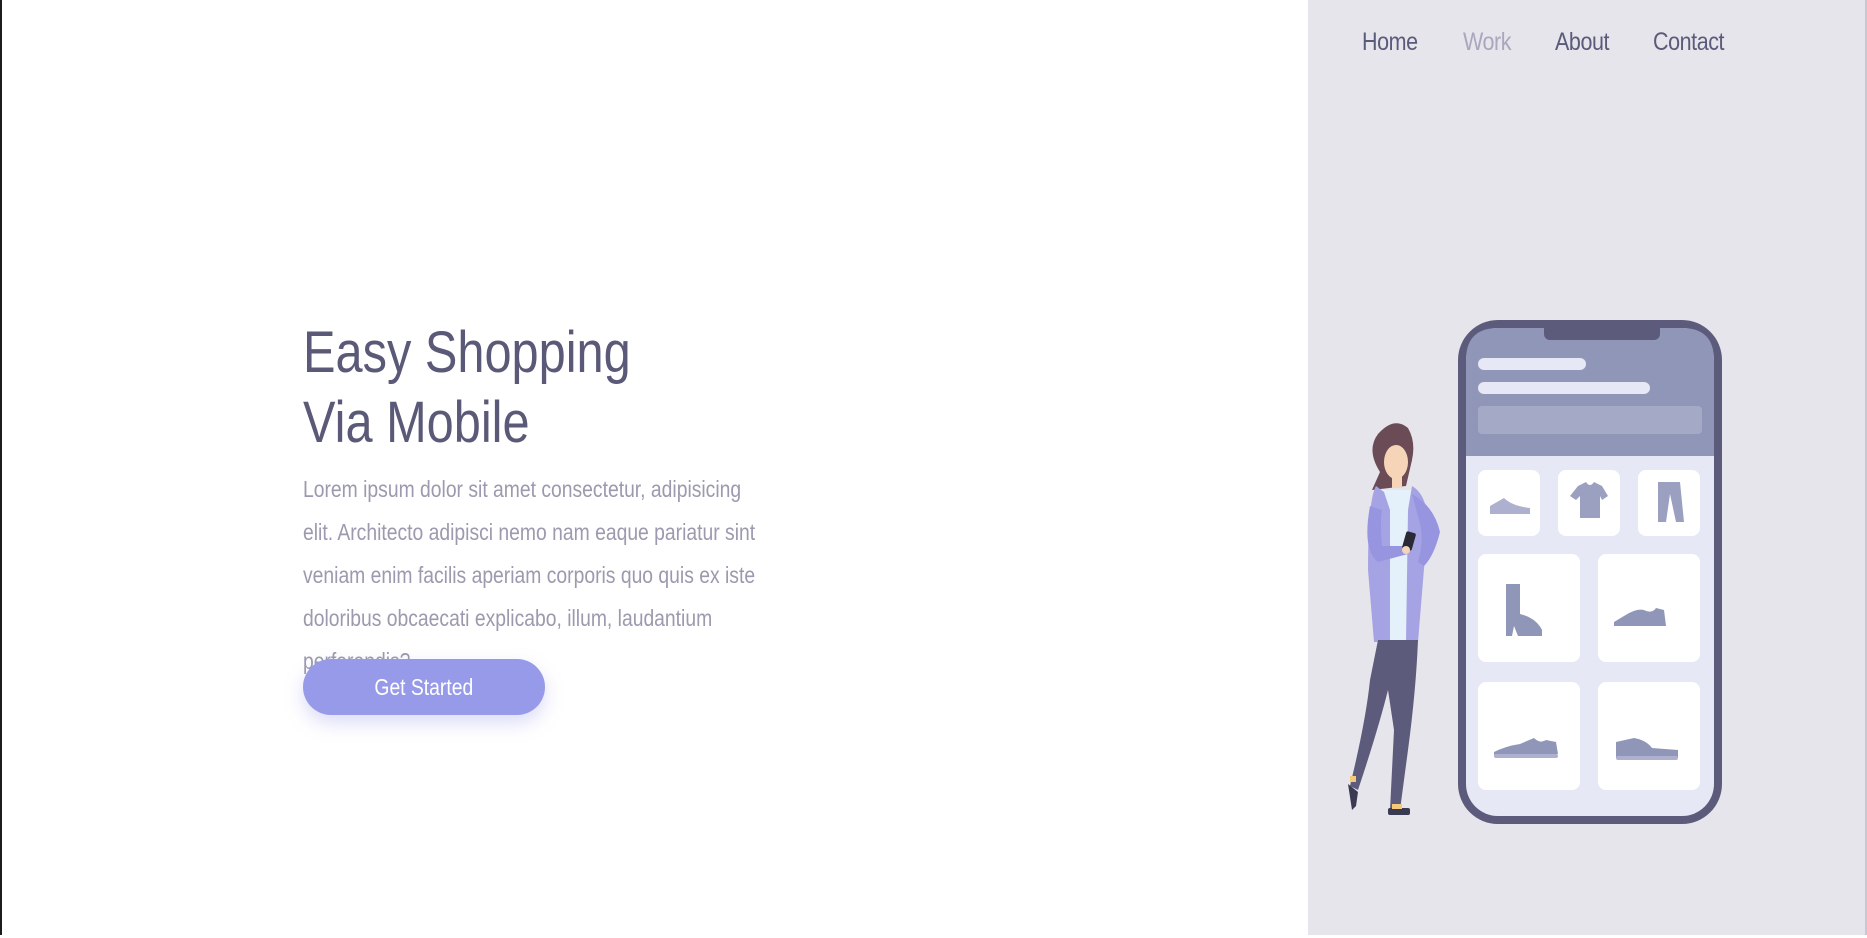 The width and height of the screenshot is (1867, 938). Describe the element at coordinates (1394, 619) in the screenshot. I see `woman-figure` at that location.